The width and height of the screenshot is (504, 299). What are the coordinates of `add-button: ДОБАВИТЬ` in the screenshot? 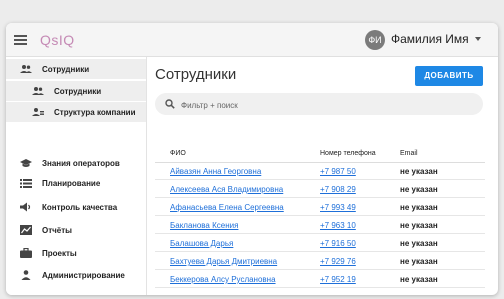 It's located at (449, 76).